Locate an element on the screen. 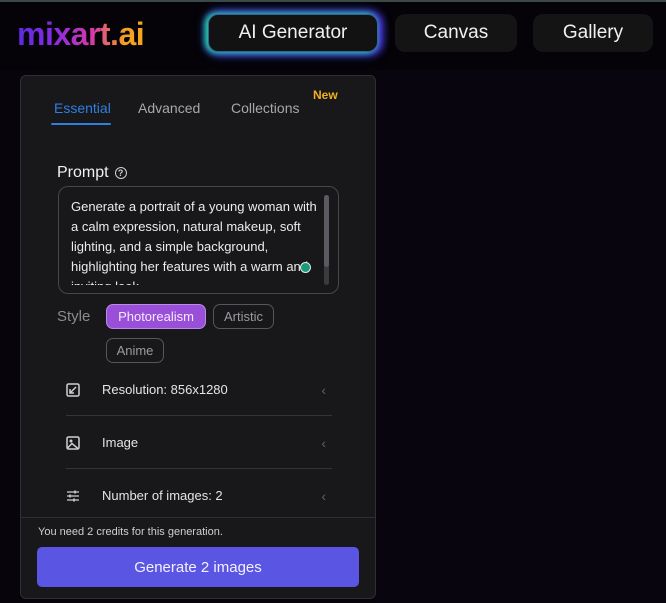 The image size is (666, 603). prompt-scrollbar is located at coordinates (326, 240).